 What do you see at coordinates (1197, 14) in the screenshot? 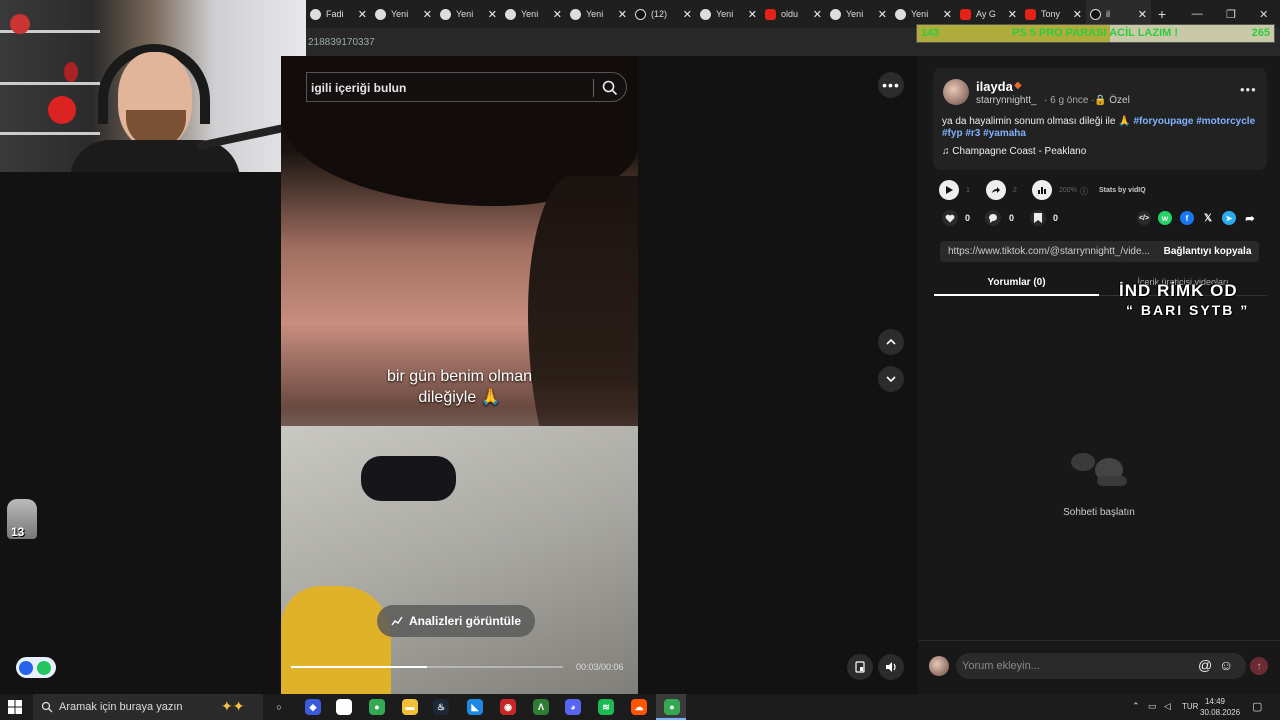
I see `minimize-button: —` at bounding box center [1197, 14].